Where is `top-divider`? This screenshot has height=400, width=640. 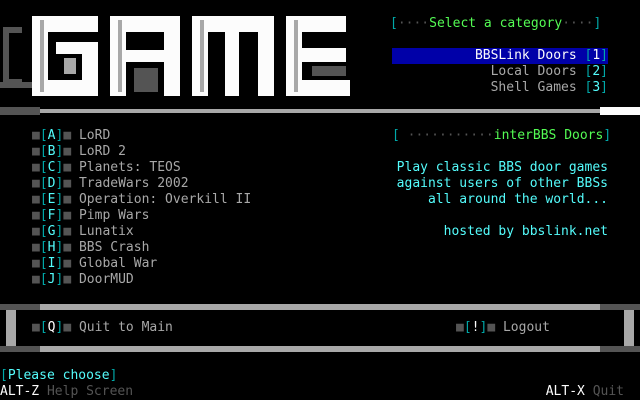
top-divider is located at coordinates (320, 109).